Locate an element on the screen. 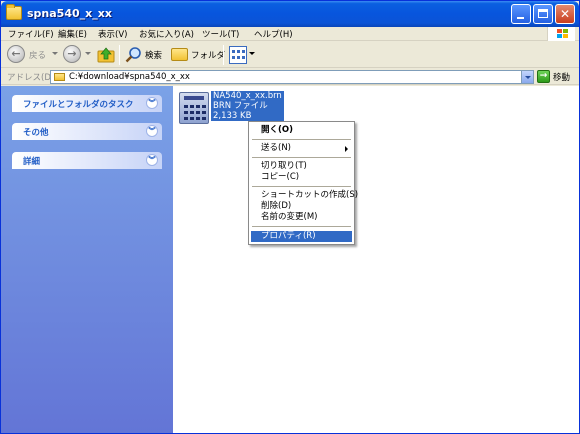 The image size is (580, 434). menu-item-rename: 名前の変更(M) is located at coordinates (301, 217).